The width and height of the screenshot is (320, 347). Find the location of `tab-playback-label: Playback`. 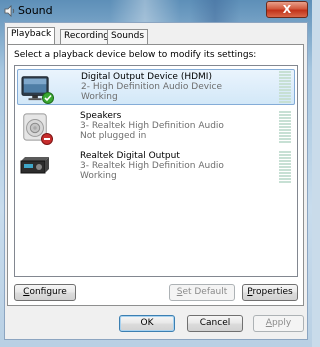

tab-playback-label: Playback is located at coordinates (31, 34).